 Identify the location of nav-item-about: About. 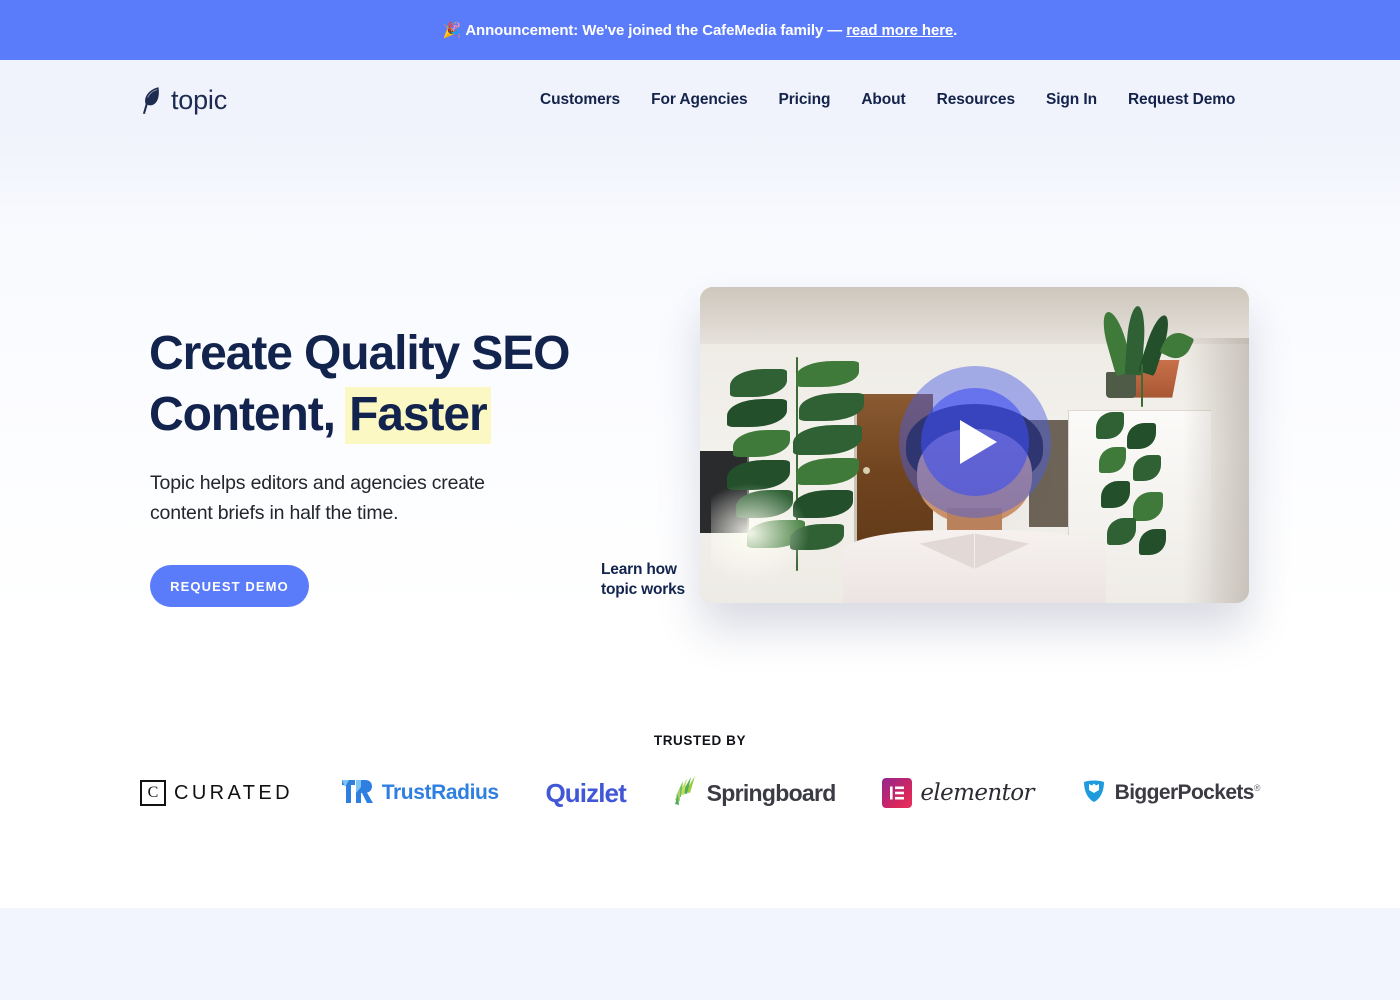
(883, 100).